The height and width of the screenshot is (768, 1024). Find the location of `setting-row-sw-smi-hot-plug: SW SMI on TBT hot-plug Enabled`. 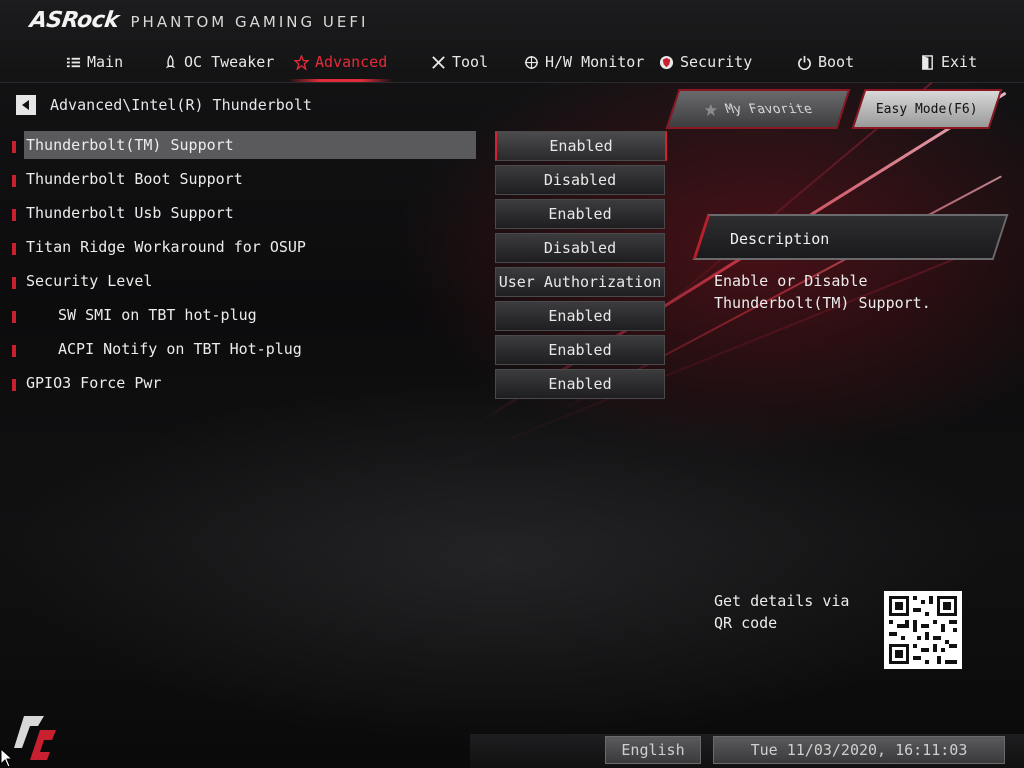

setting-row-sw-smi-hot-plug: SW SMI on TBT hot-plug Enabled is located at coordinates (340, 318).